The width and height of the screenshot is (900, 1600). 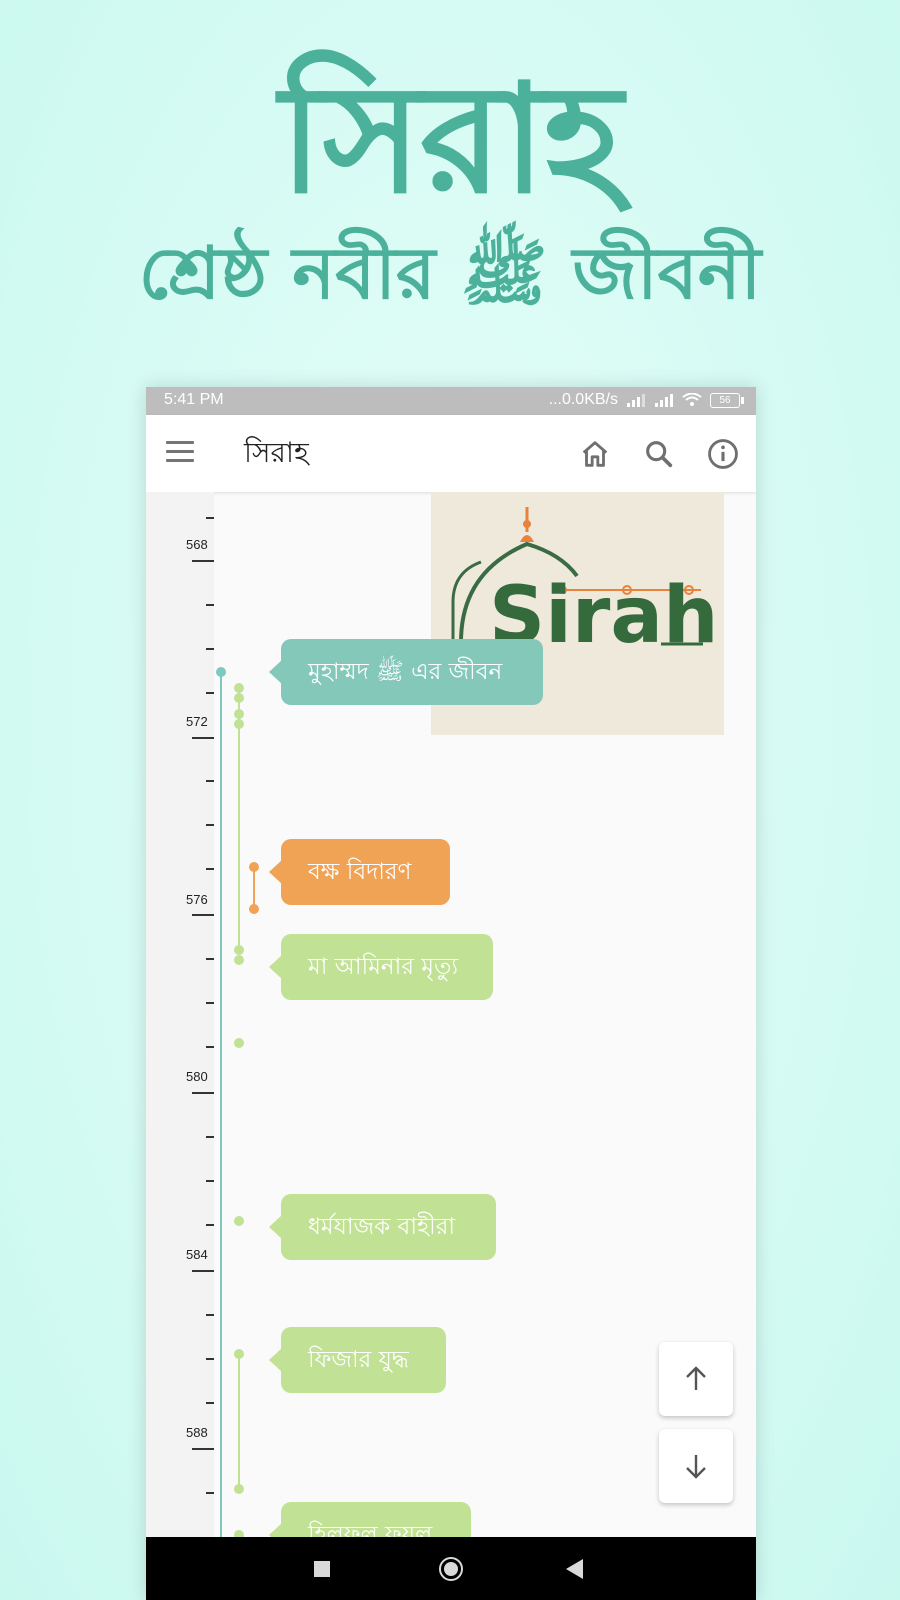 What do you see at coordinates (659, 454) in the screenshot?
I see `search-icon` at bounding box center [659, 454].